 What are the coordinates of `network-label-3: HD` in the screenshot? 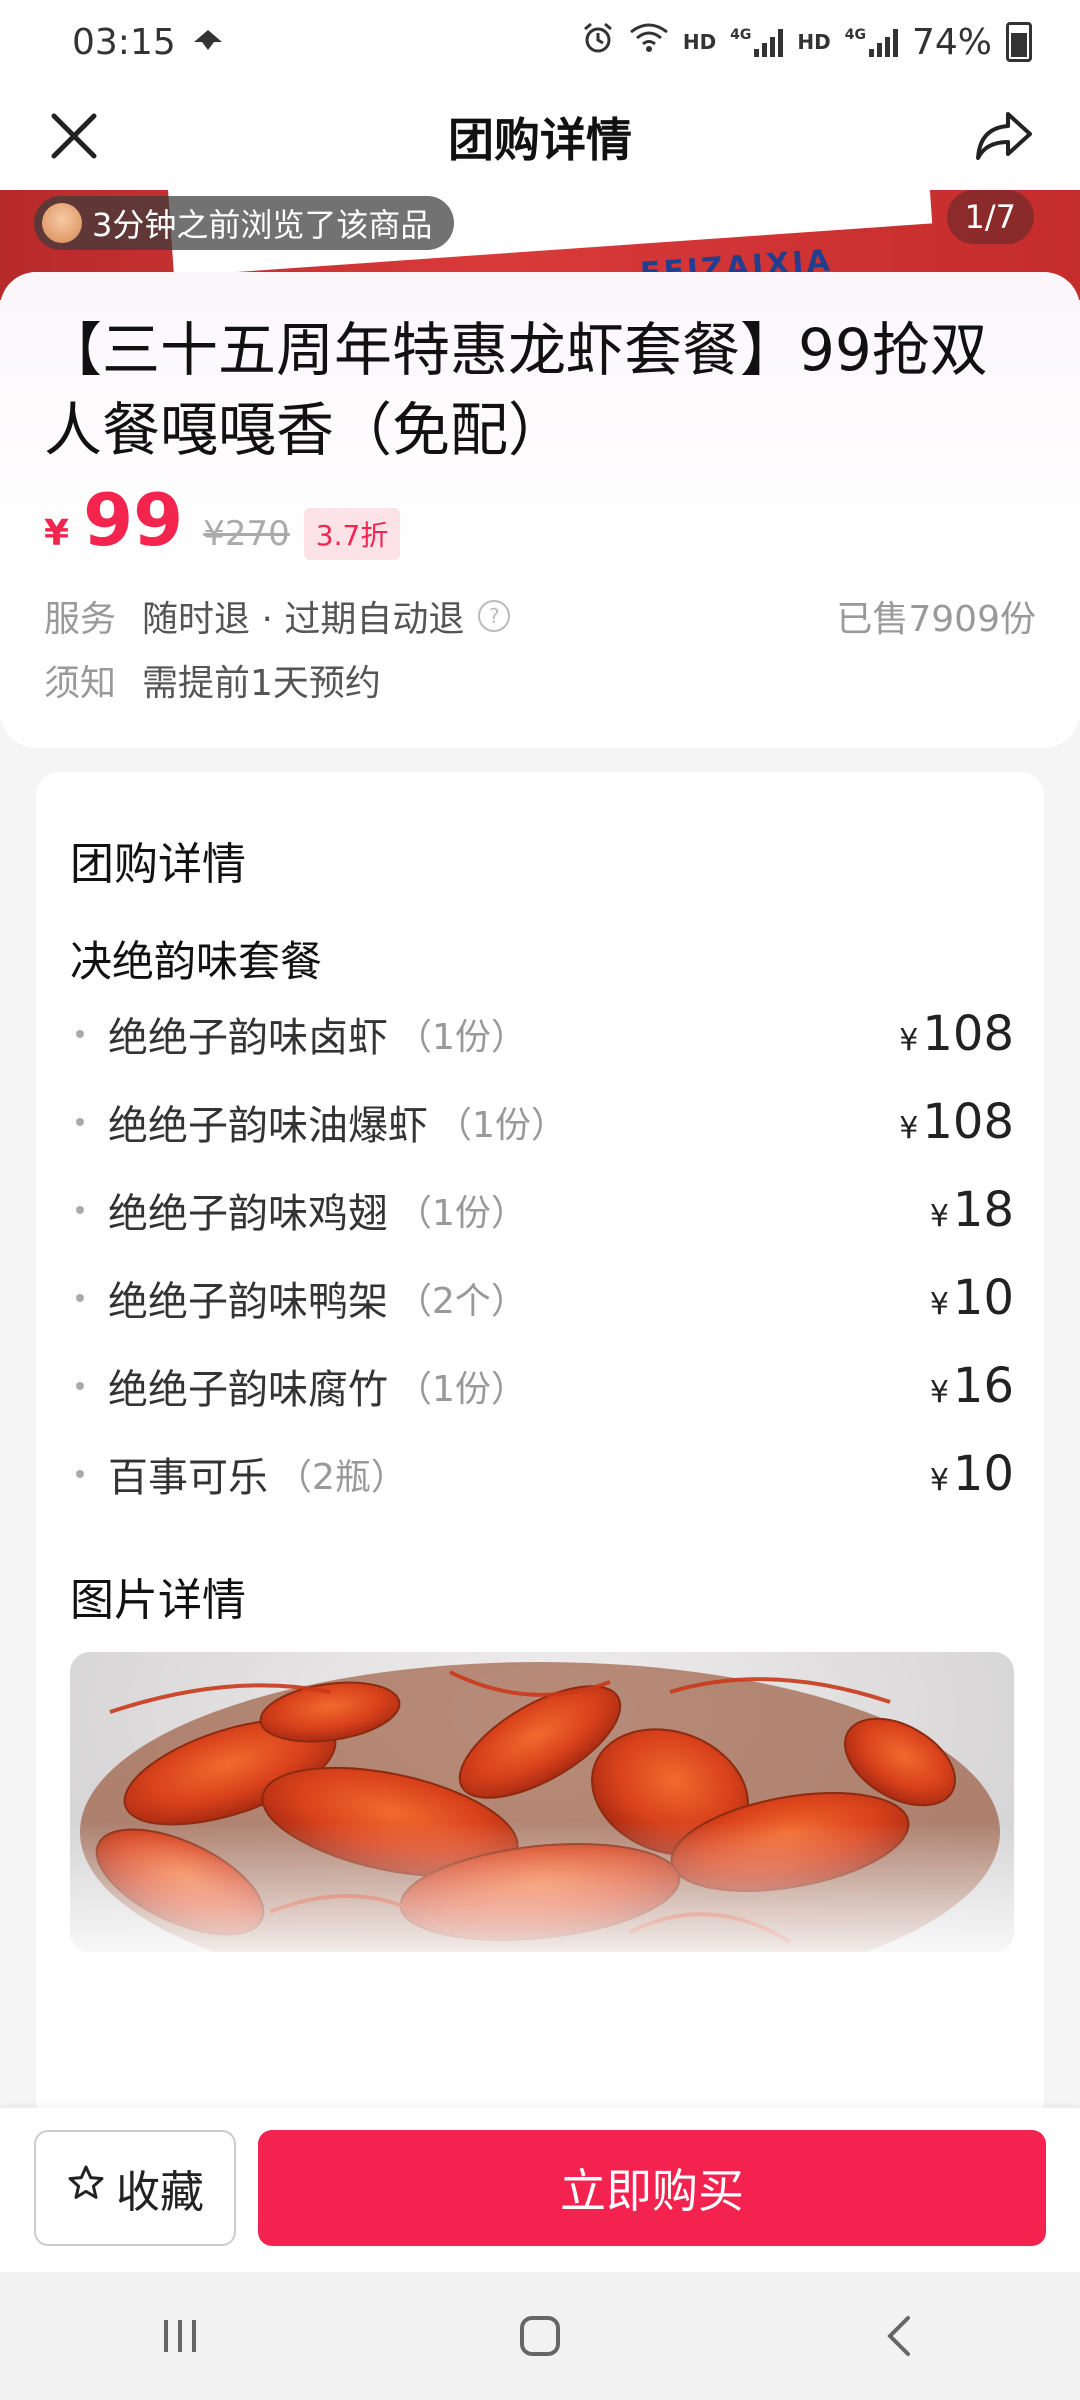 It's located at (814, 42).